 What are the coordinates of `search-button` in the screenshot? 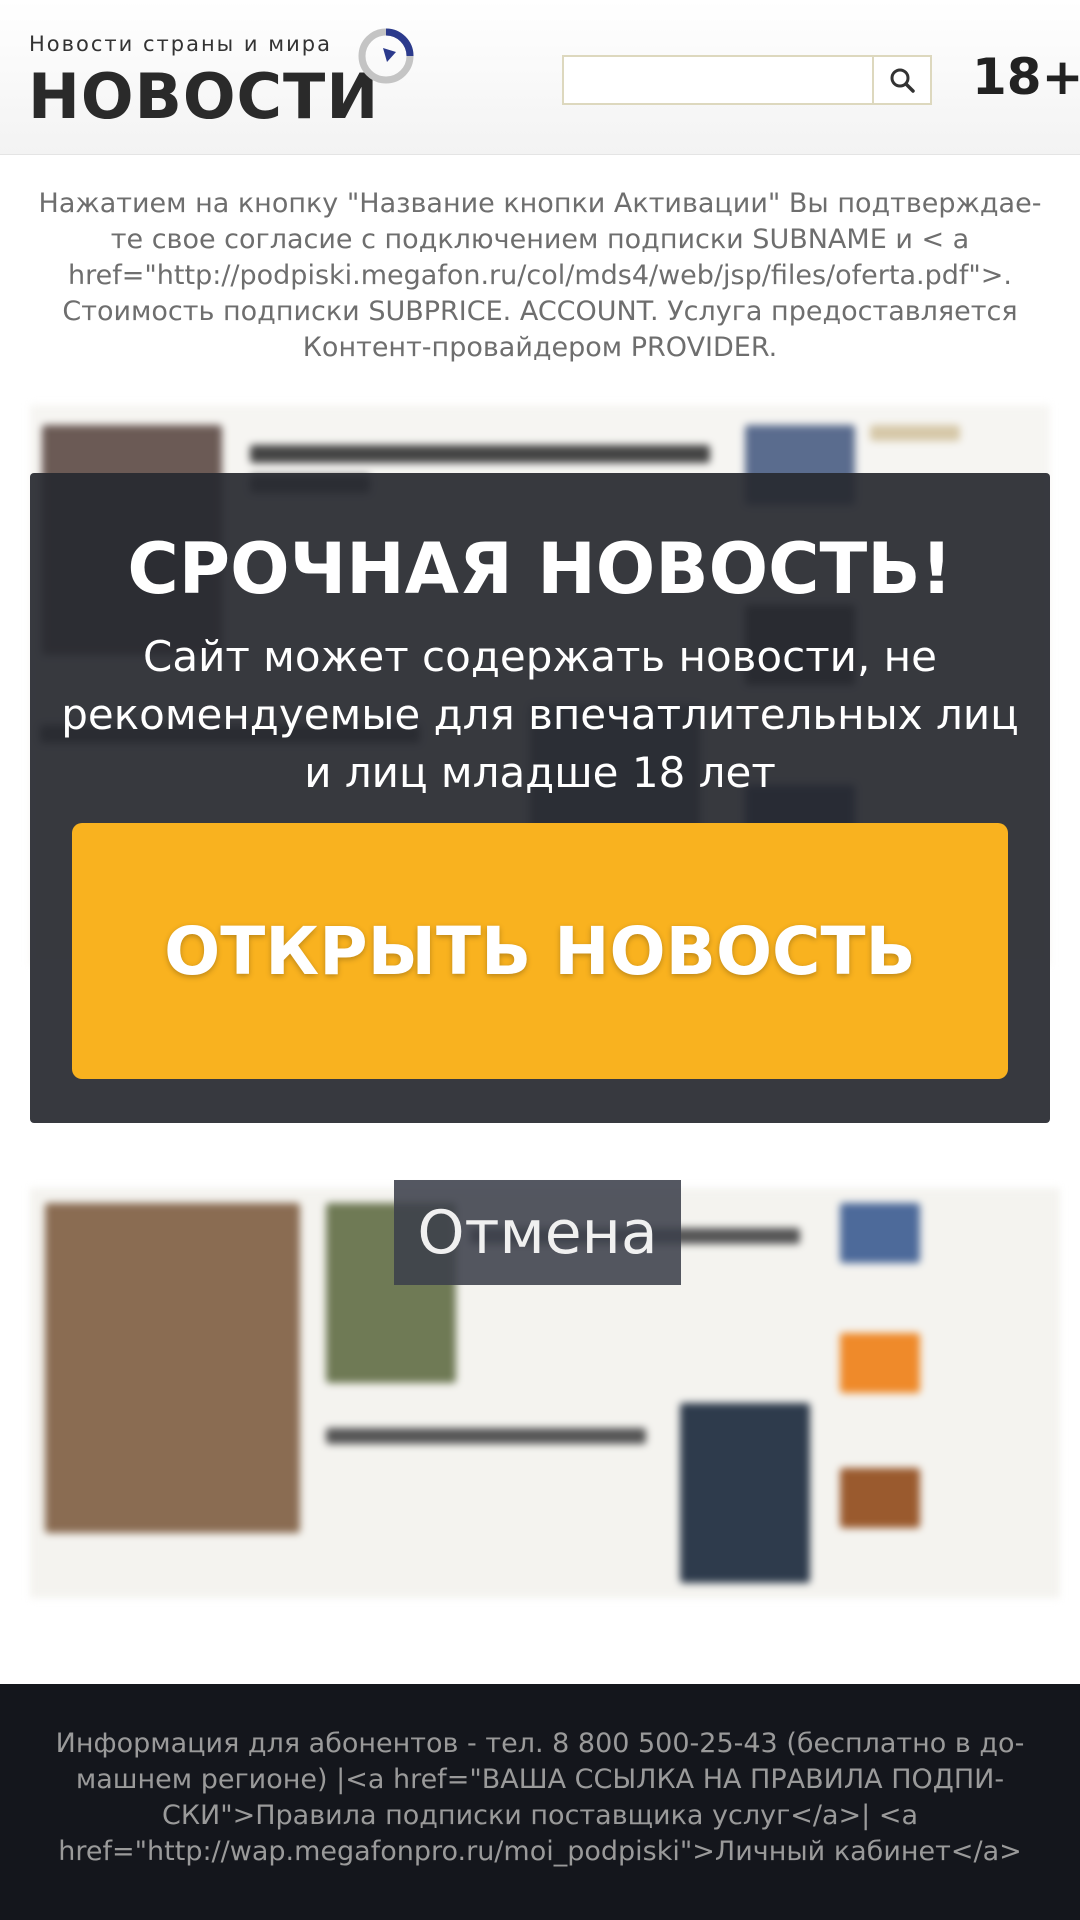 It's located at (901, 80).